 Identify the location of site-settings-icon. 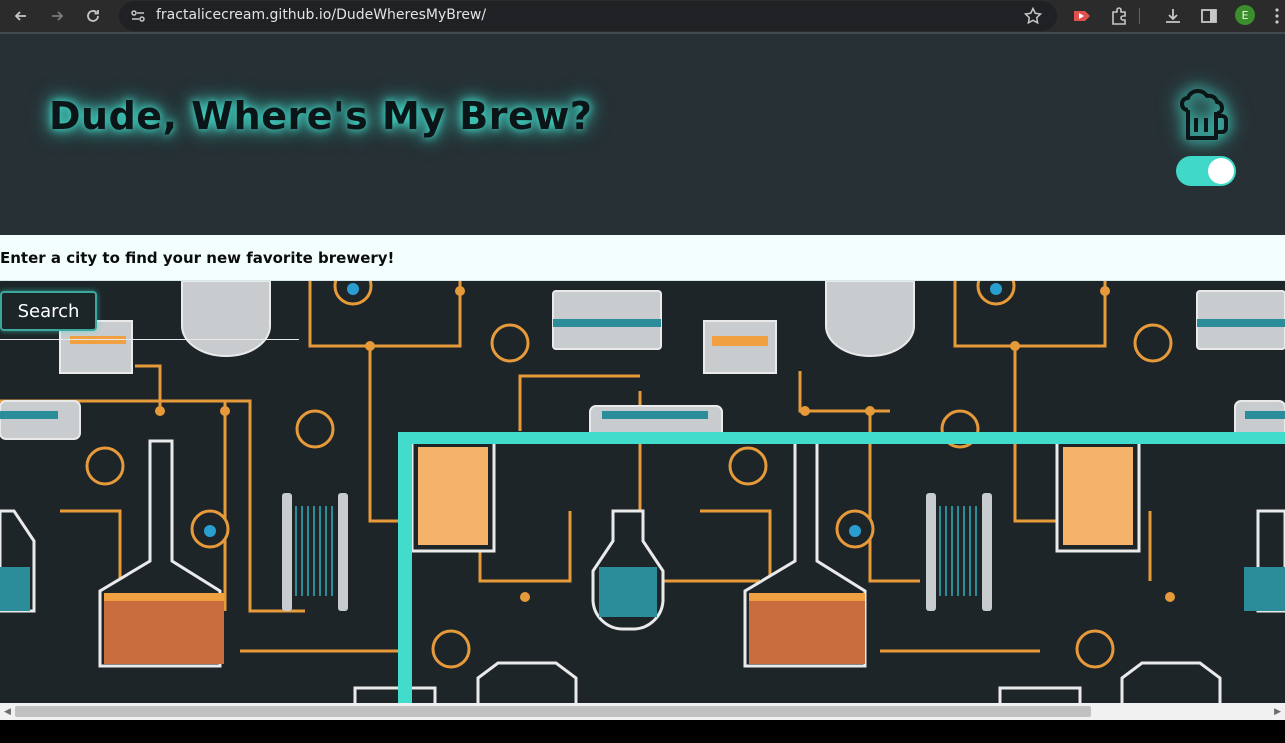
(138, 18).